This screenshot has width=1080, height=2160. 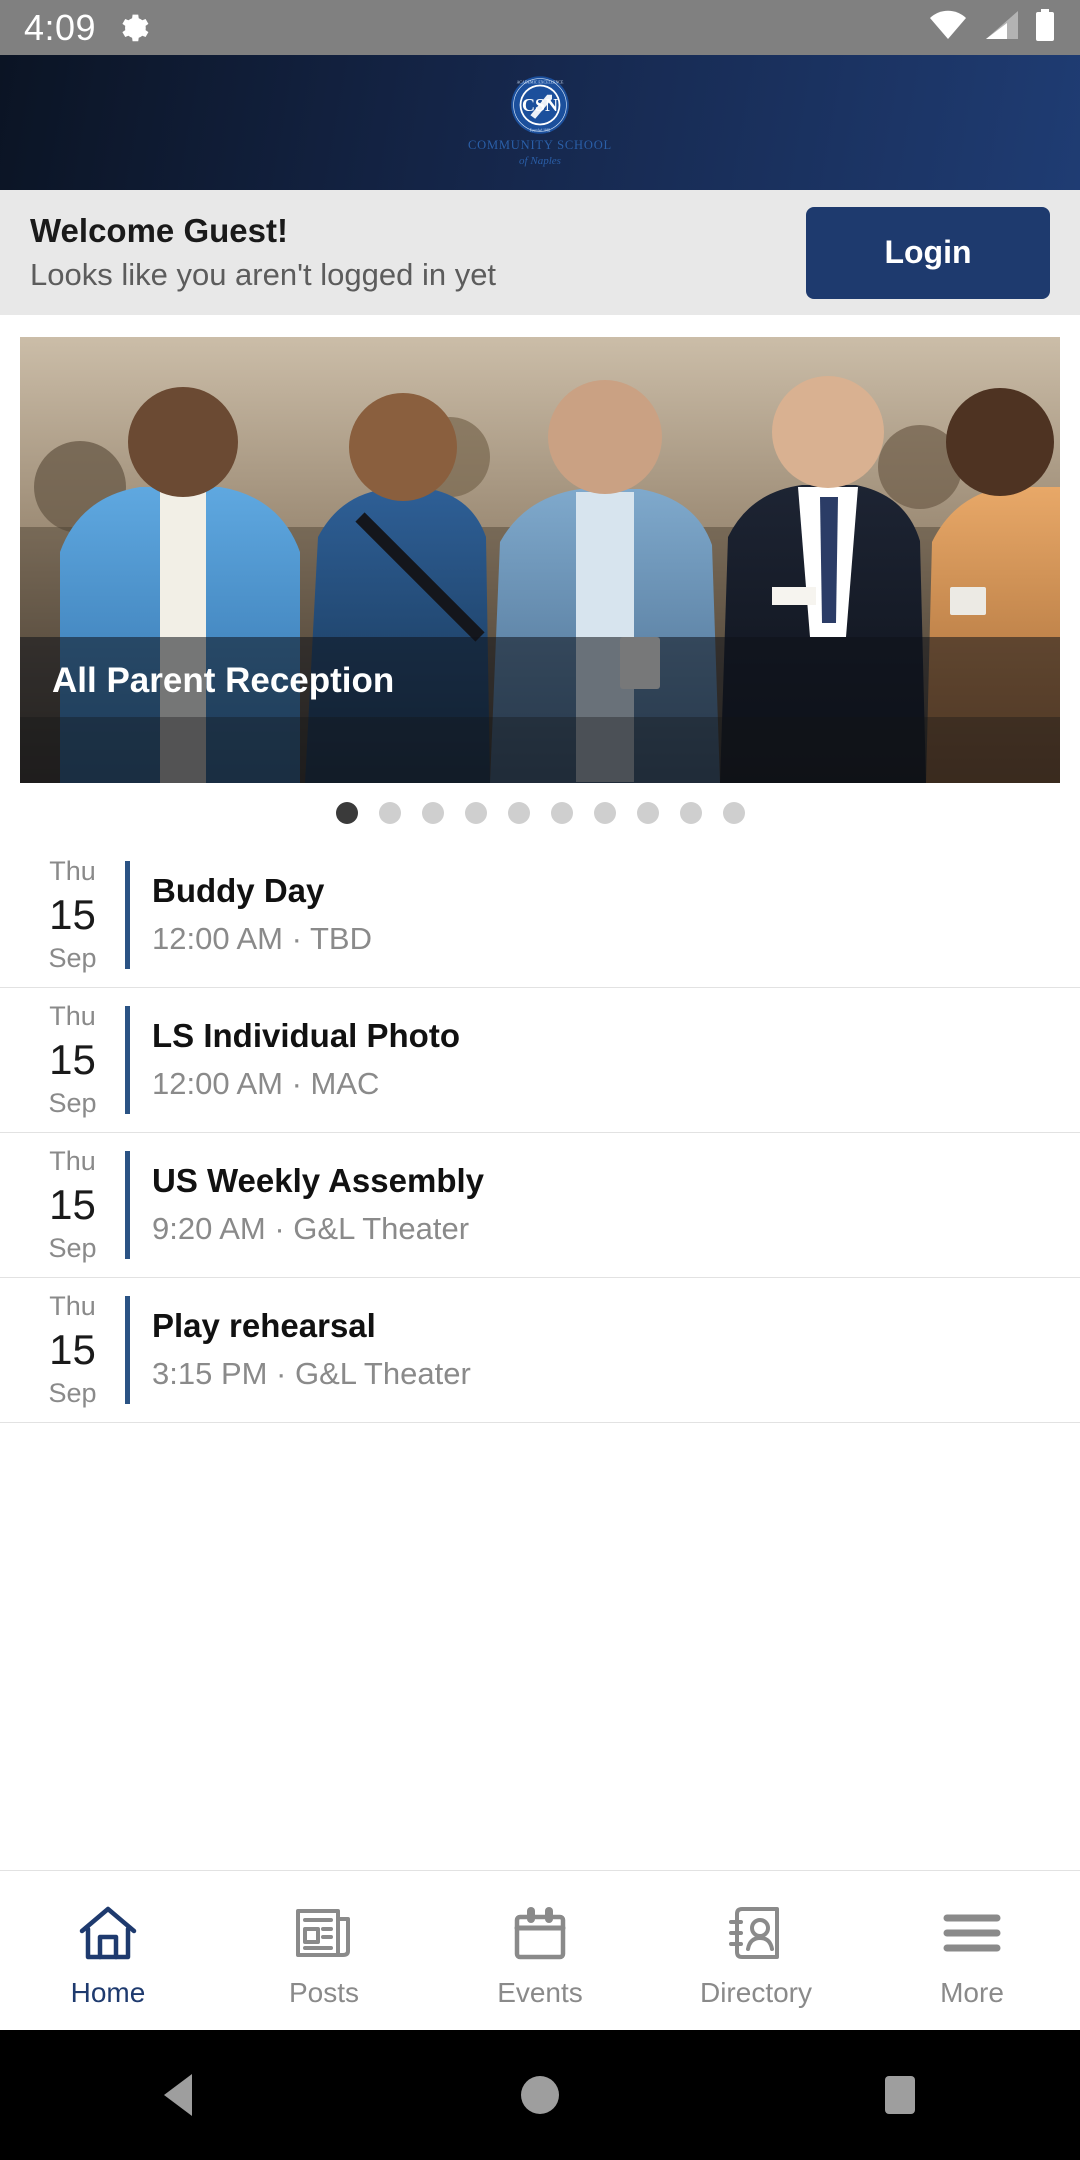 I want to click on home-circle-icon, so click(x=540, y=2095).